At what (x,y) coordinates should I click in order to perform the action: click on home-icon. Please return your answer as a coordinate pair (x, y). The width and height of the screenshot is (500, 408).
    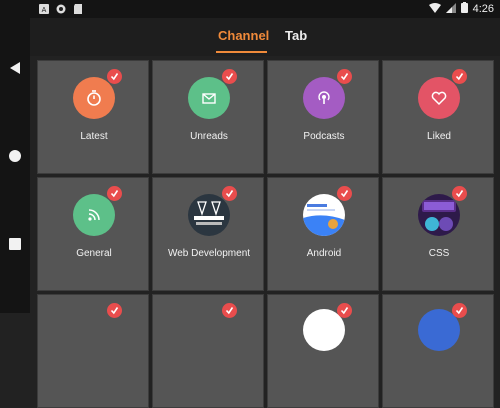
    Looking at the image, I should click on (15, 156).